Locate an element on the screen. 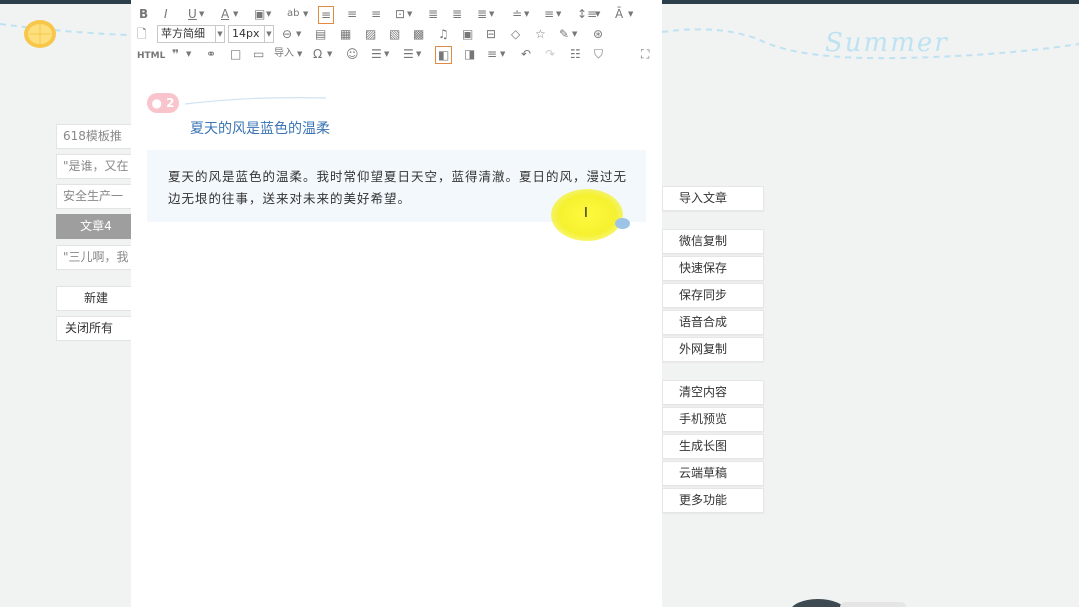  ordered-list-icon: ☰ is located at coordinates (408, 54).